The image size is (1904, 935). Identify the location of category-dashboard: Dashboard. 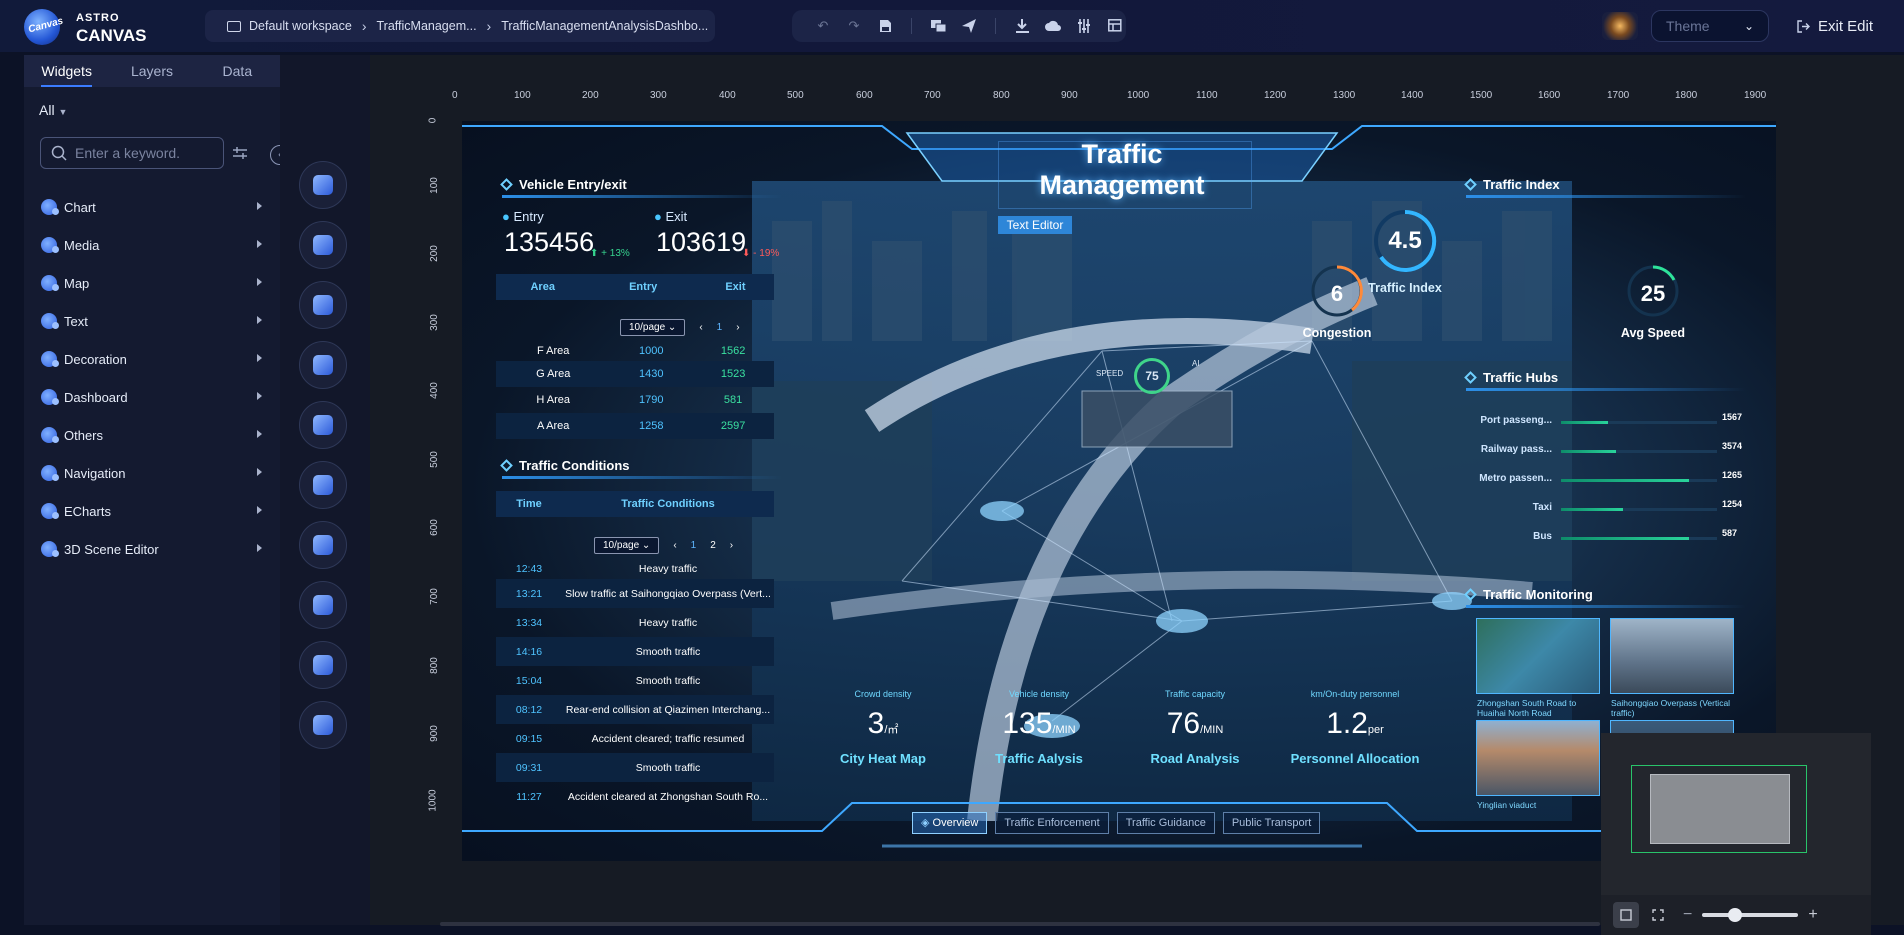
(152, 397).